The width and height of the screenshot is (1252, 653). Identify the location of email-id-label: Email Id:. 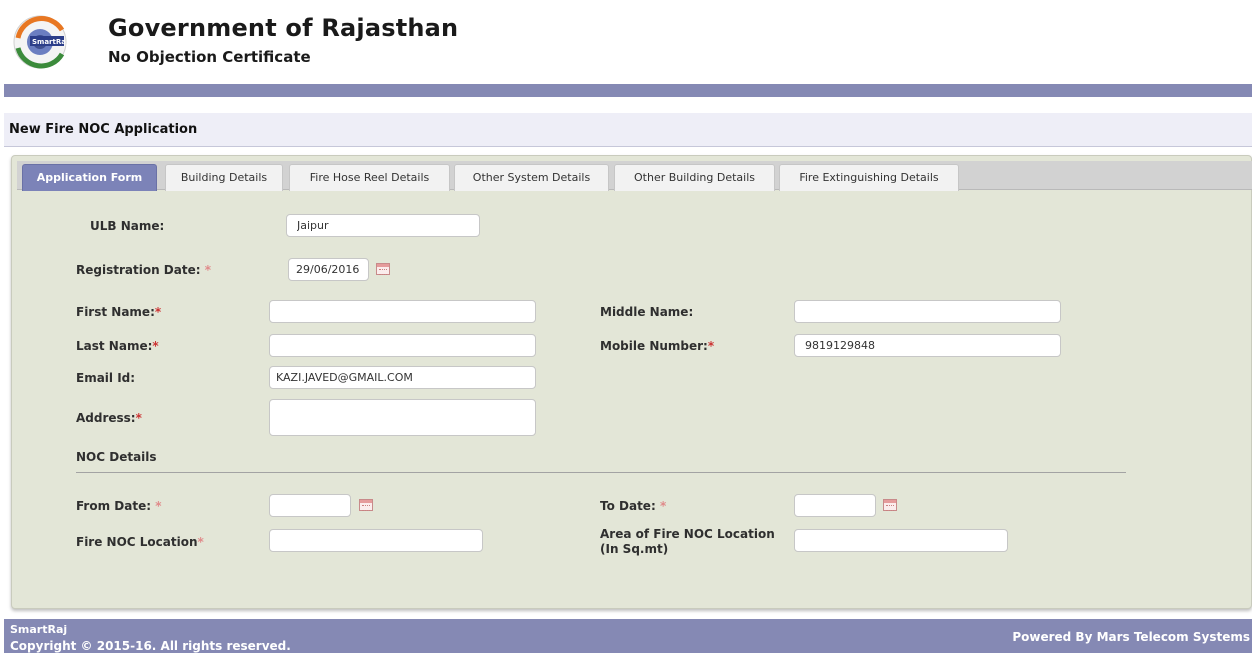
(106, 378).